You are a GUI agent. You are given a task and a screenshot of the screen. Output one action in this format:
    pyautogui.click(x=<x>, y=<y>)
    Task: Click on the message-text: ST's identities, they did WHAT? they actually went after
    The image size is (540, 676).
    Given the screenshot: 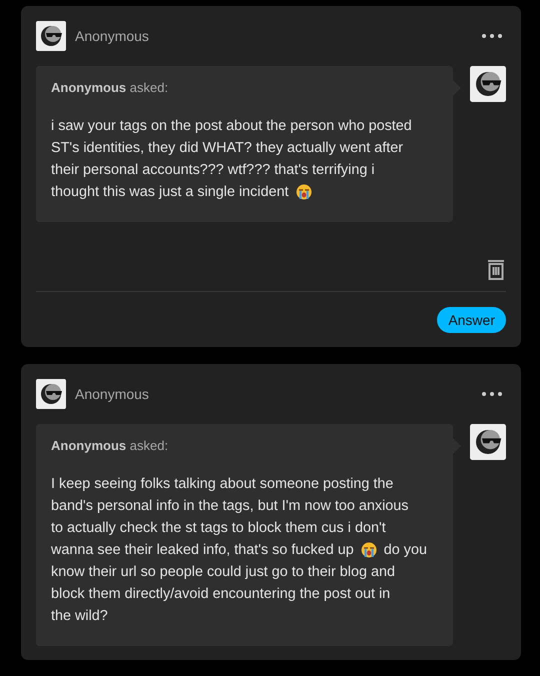 What is the action you would take?
    pyautogui.click(x=227, y=148)
    